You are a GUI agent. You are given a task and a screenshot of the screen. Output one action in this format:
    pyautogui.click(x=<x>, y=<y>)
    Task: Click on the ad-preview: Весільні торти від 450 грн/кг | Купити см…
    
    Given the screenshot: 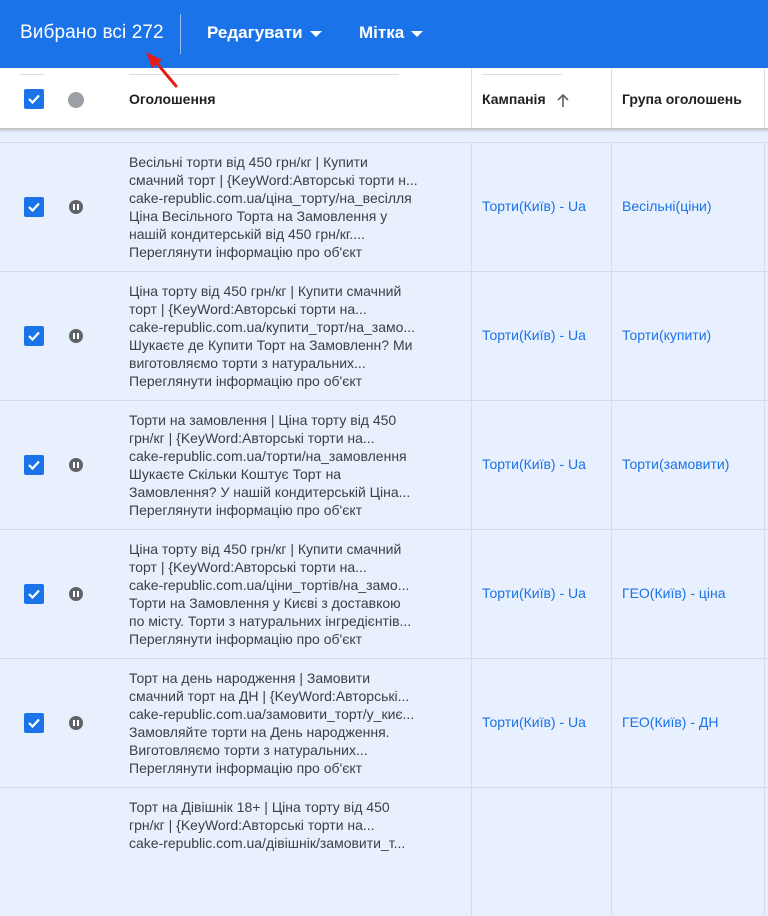 What is the action you would take?
    pyautogui.click(x=286, y=207)
    